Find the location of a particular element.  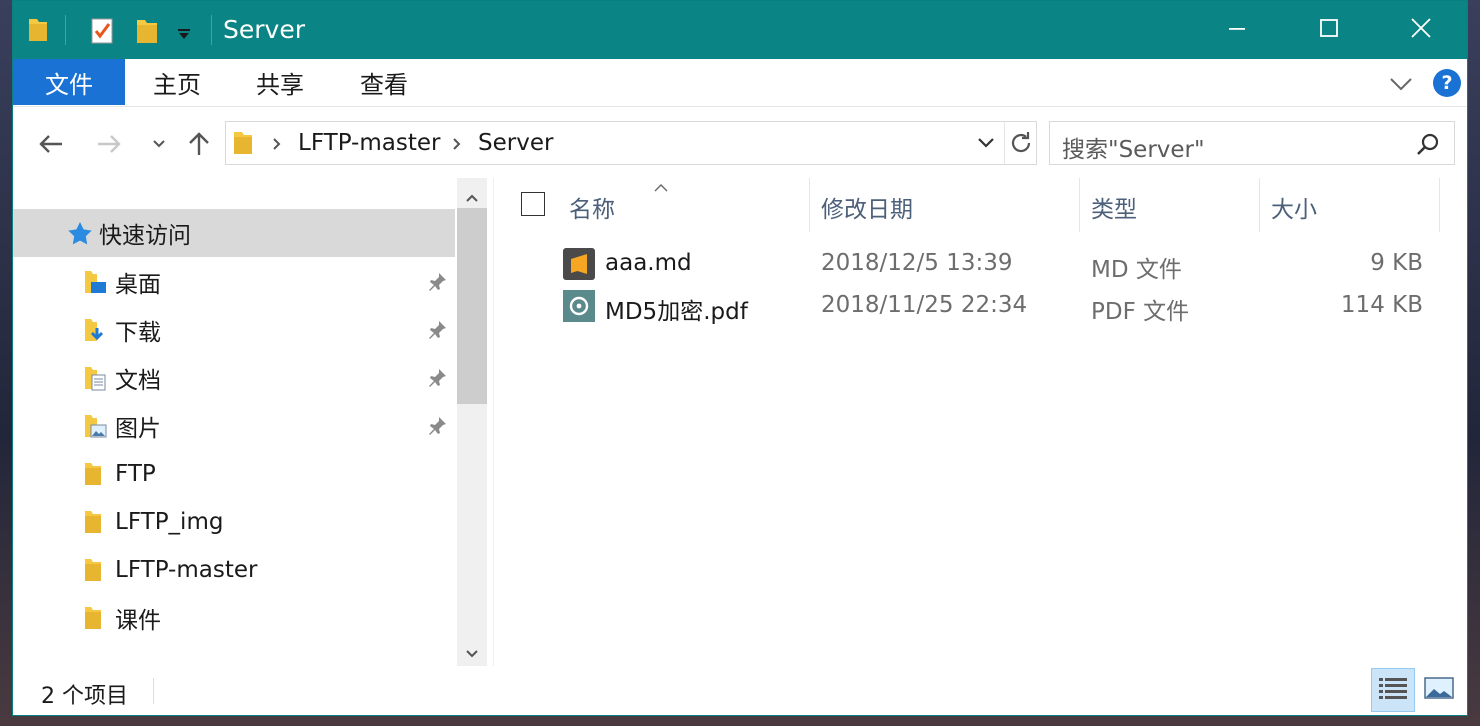

sidebar-item-ftp: FTP is located at coordinates (234, 474).